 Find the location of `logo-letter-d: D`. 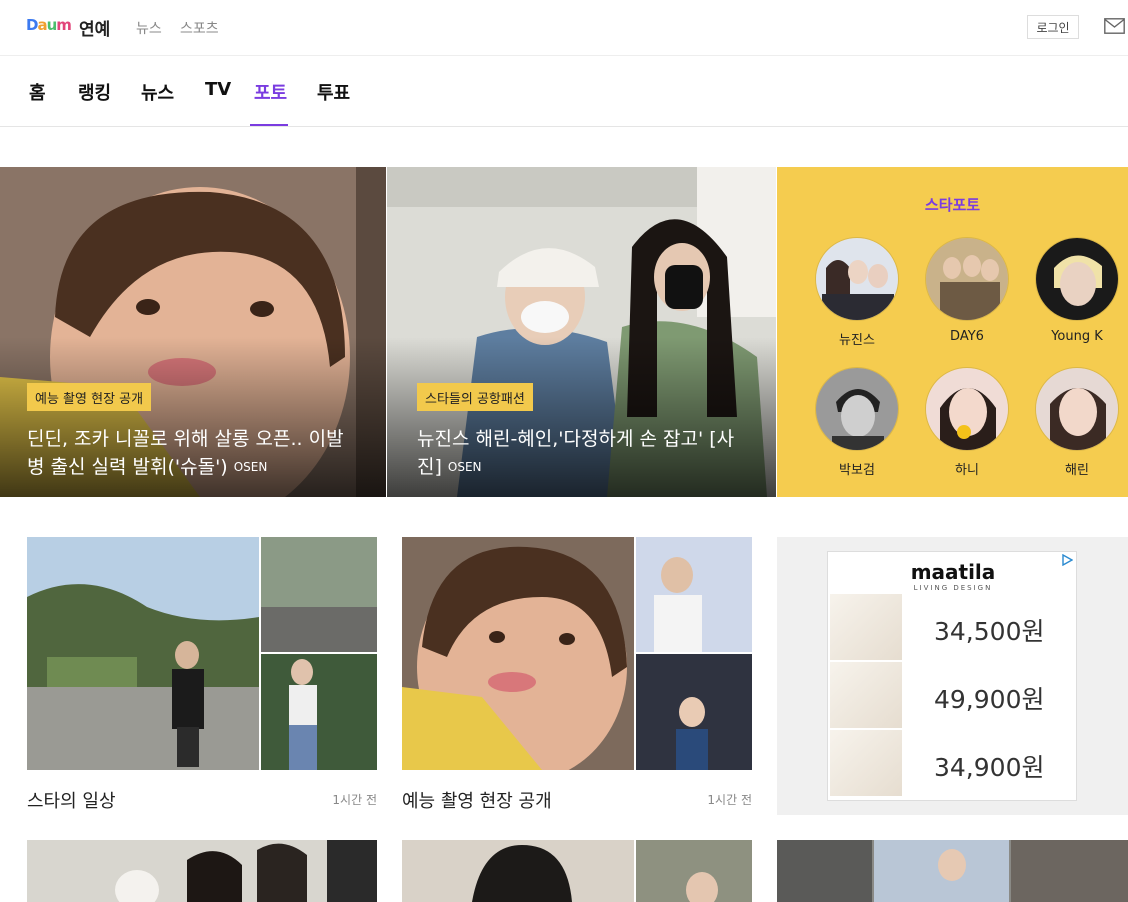

logo-letter-d: D is located at coordinates (32, 25).